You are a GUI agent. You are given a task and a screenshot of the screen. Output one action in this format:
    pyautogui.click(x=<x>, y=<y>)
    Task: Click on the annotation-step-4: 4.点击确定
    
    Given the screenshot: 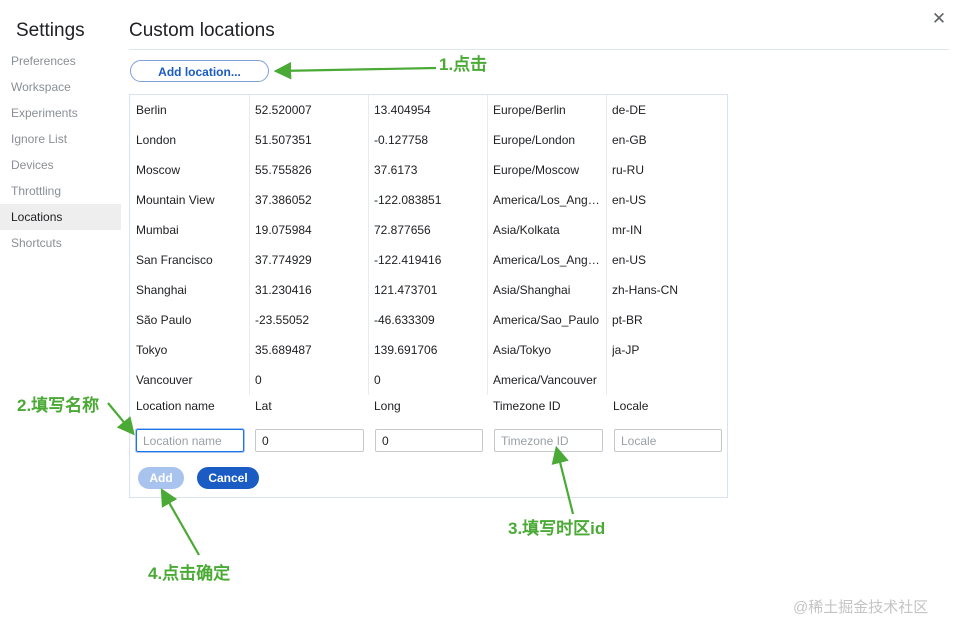 What is the action you would take?
    pyautogui.click(x=189, y=573)
    